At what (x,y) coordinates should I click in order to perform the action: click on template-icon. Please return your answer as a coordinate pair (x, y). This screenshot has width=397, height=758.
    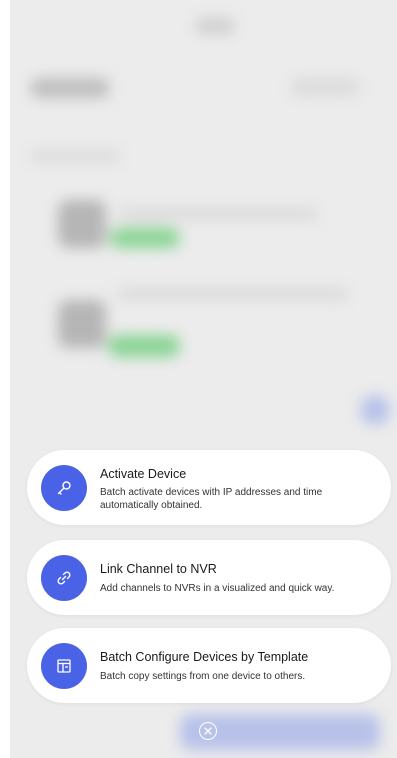
    Looking at the image, I should click on (64, 666).